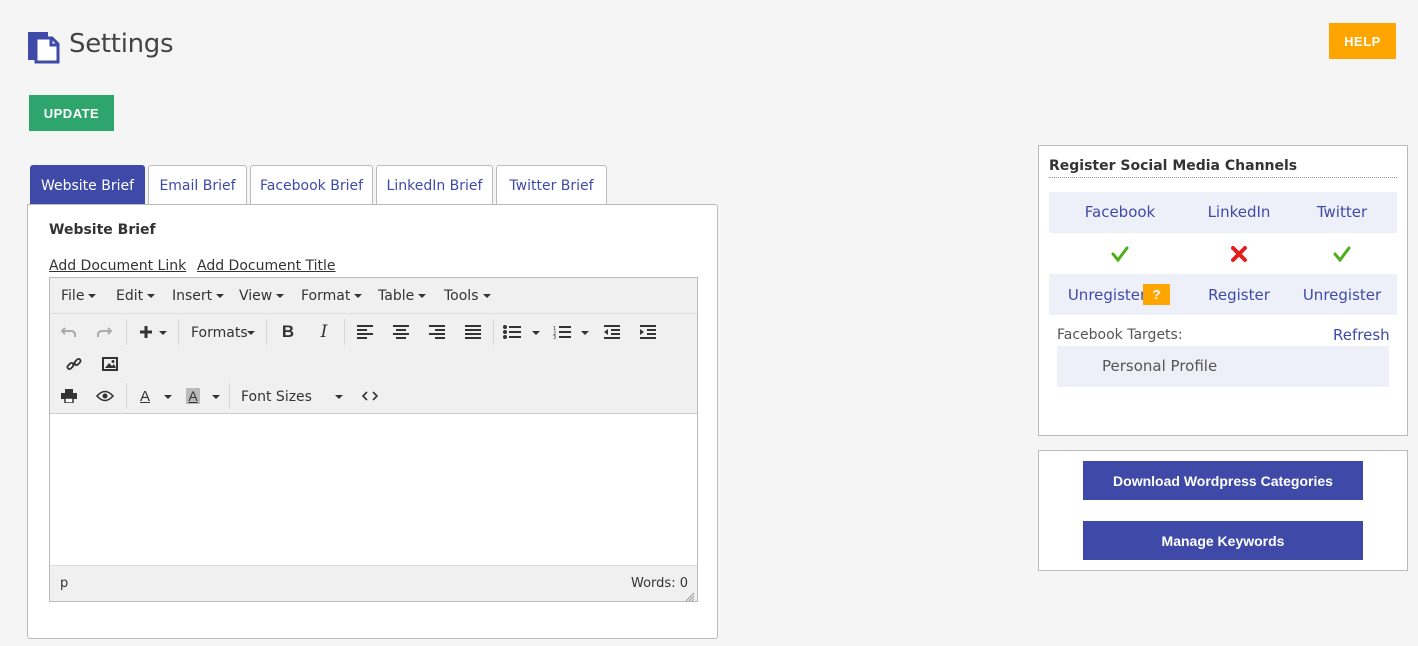 This screenshot has width=1418, height=646. Describe the element at coordinates (117, 266) in the screenshot. I see `add-document-link: Add Document Link` at that location.